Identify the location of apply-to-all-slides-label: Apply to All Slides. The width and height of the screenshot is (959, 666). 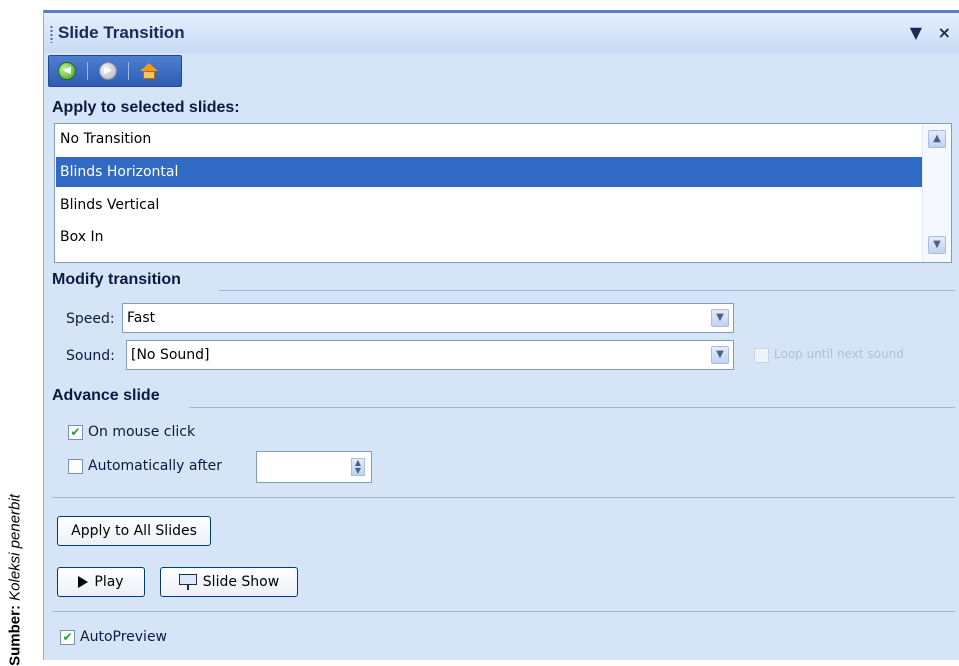
(134, 531).